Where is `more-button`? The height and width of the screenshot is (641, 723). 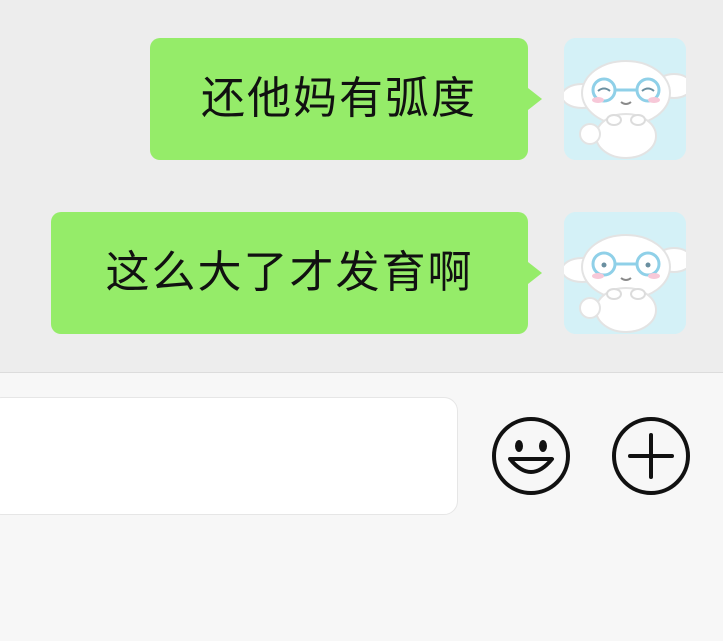 more-button is located at coordinates (651, 456).